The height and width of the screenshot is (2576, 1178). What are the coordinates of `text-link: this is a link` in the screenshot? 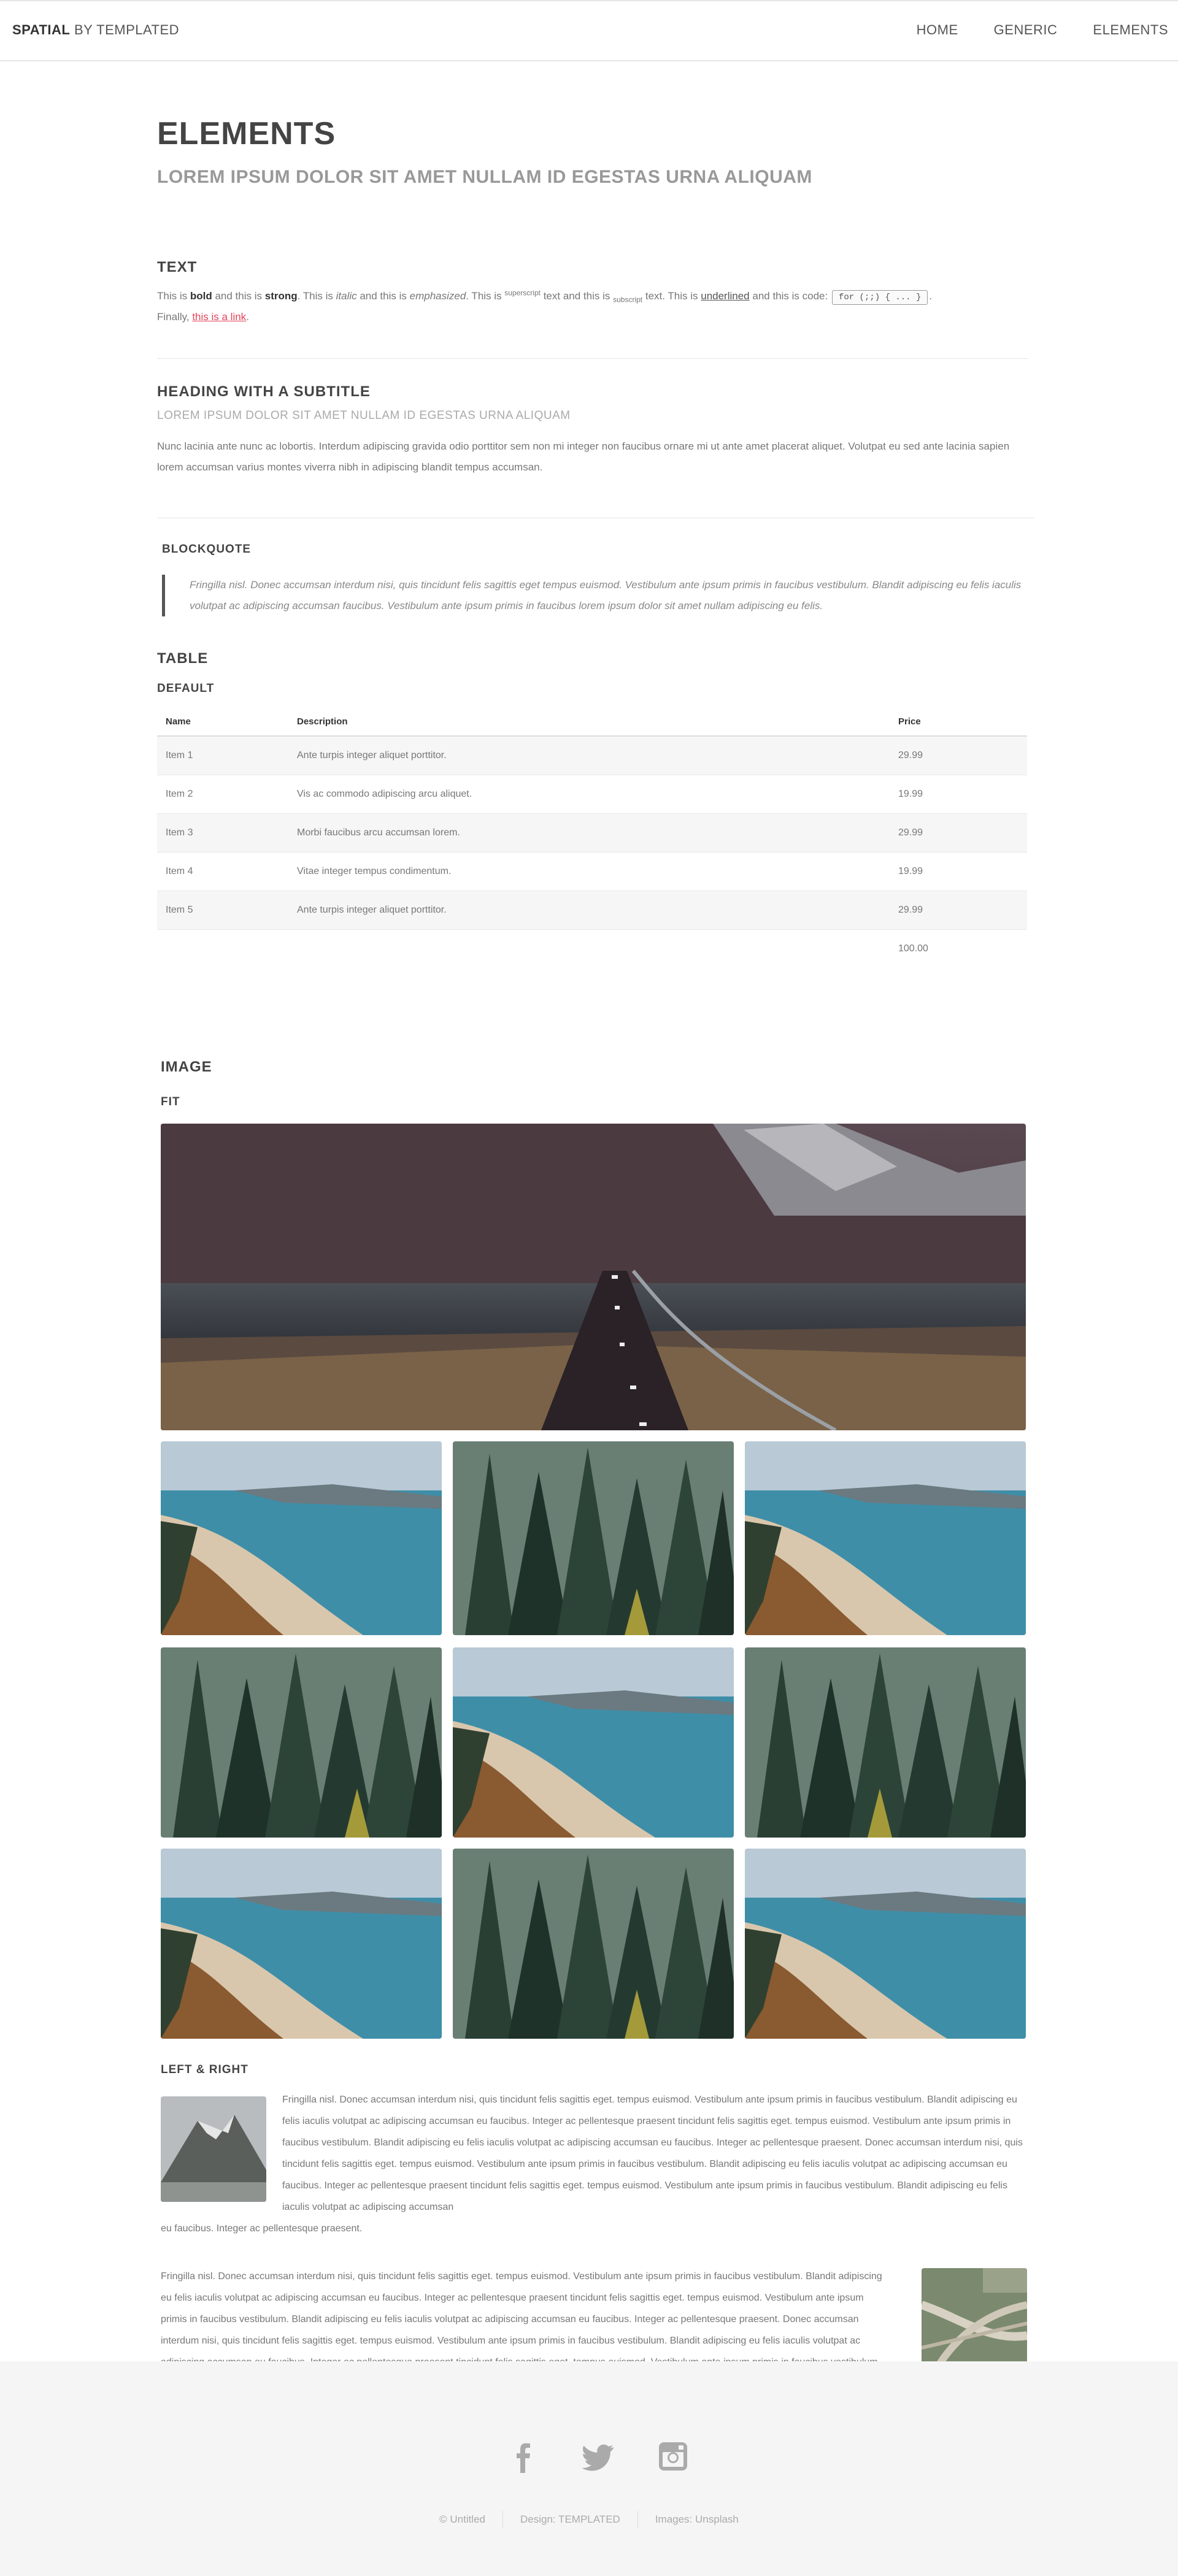 It's located at (219, 317).